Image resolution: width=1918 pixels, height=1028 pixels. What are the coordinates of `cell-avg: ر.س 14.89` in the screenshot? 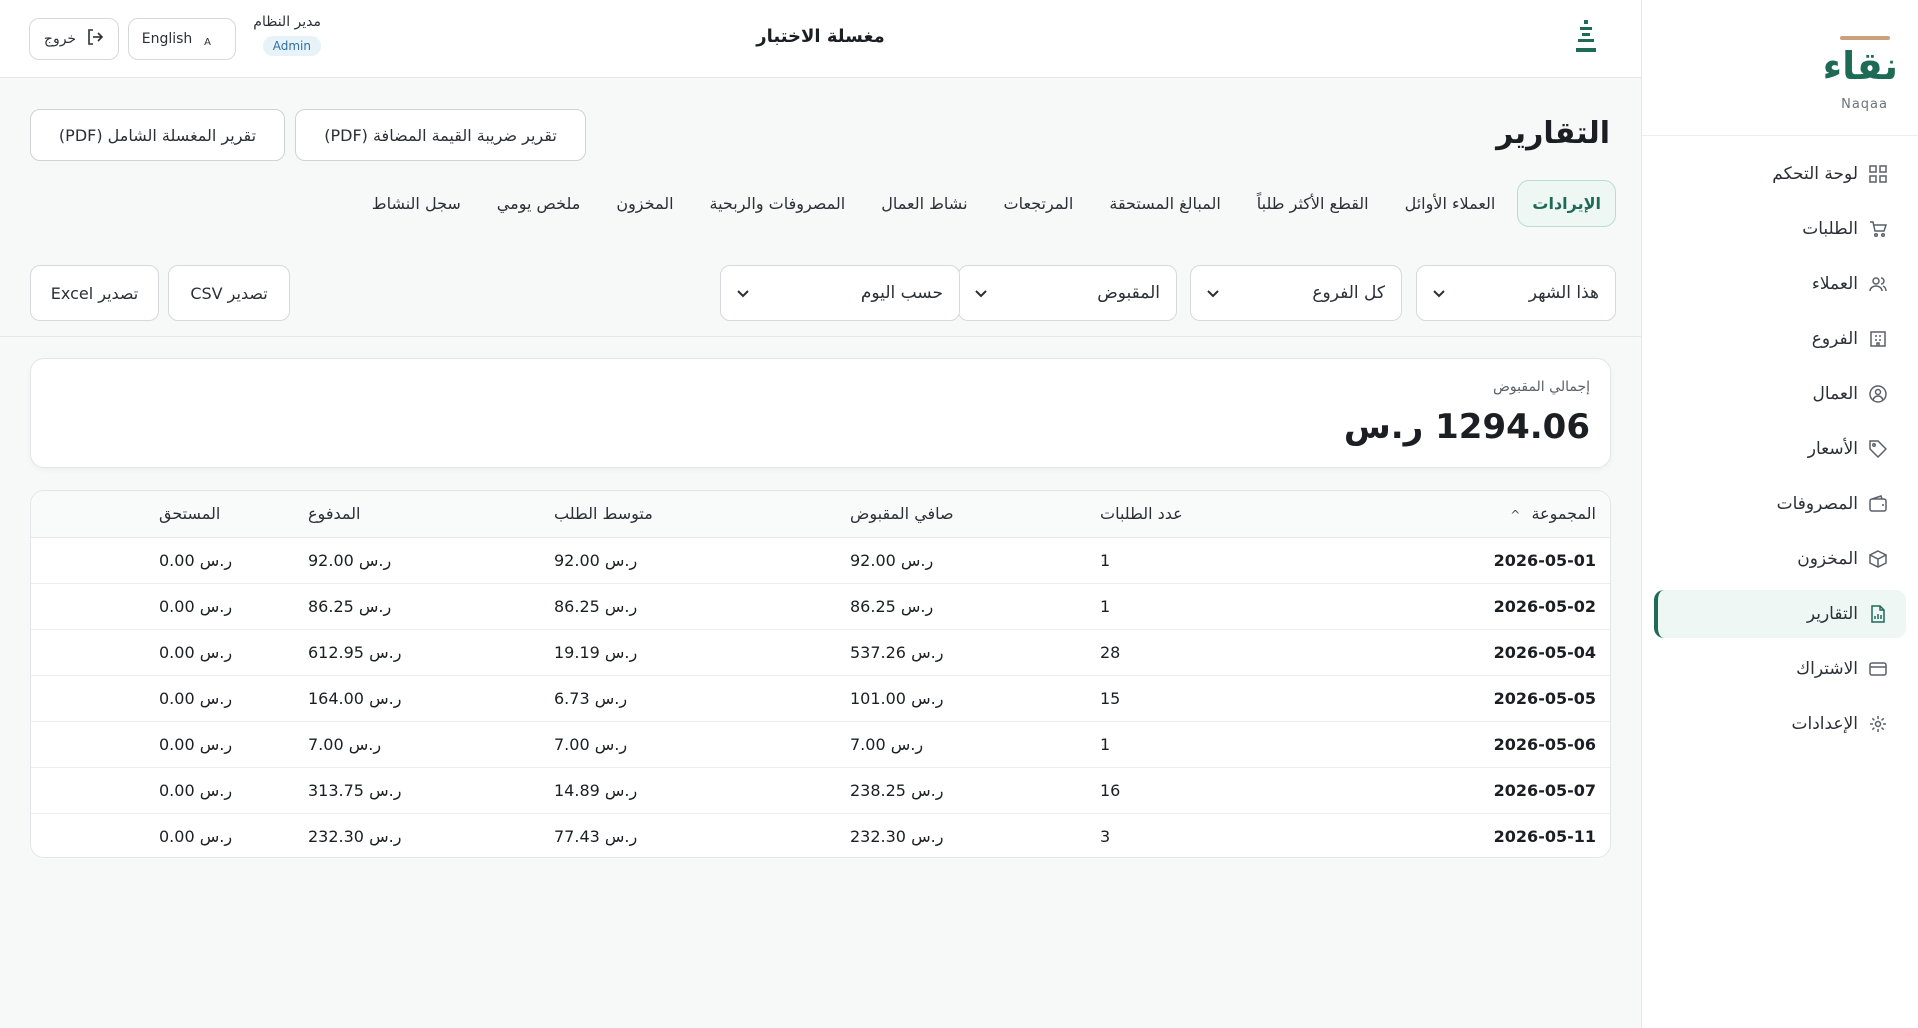 It's located at (702, 790).